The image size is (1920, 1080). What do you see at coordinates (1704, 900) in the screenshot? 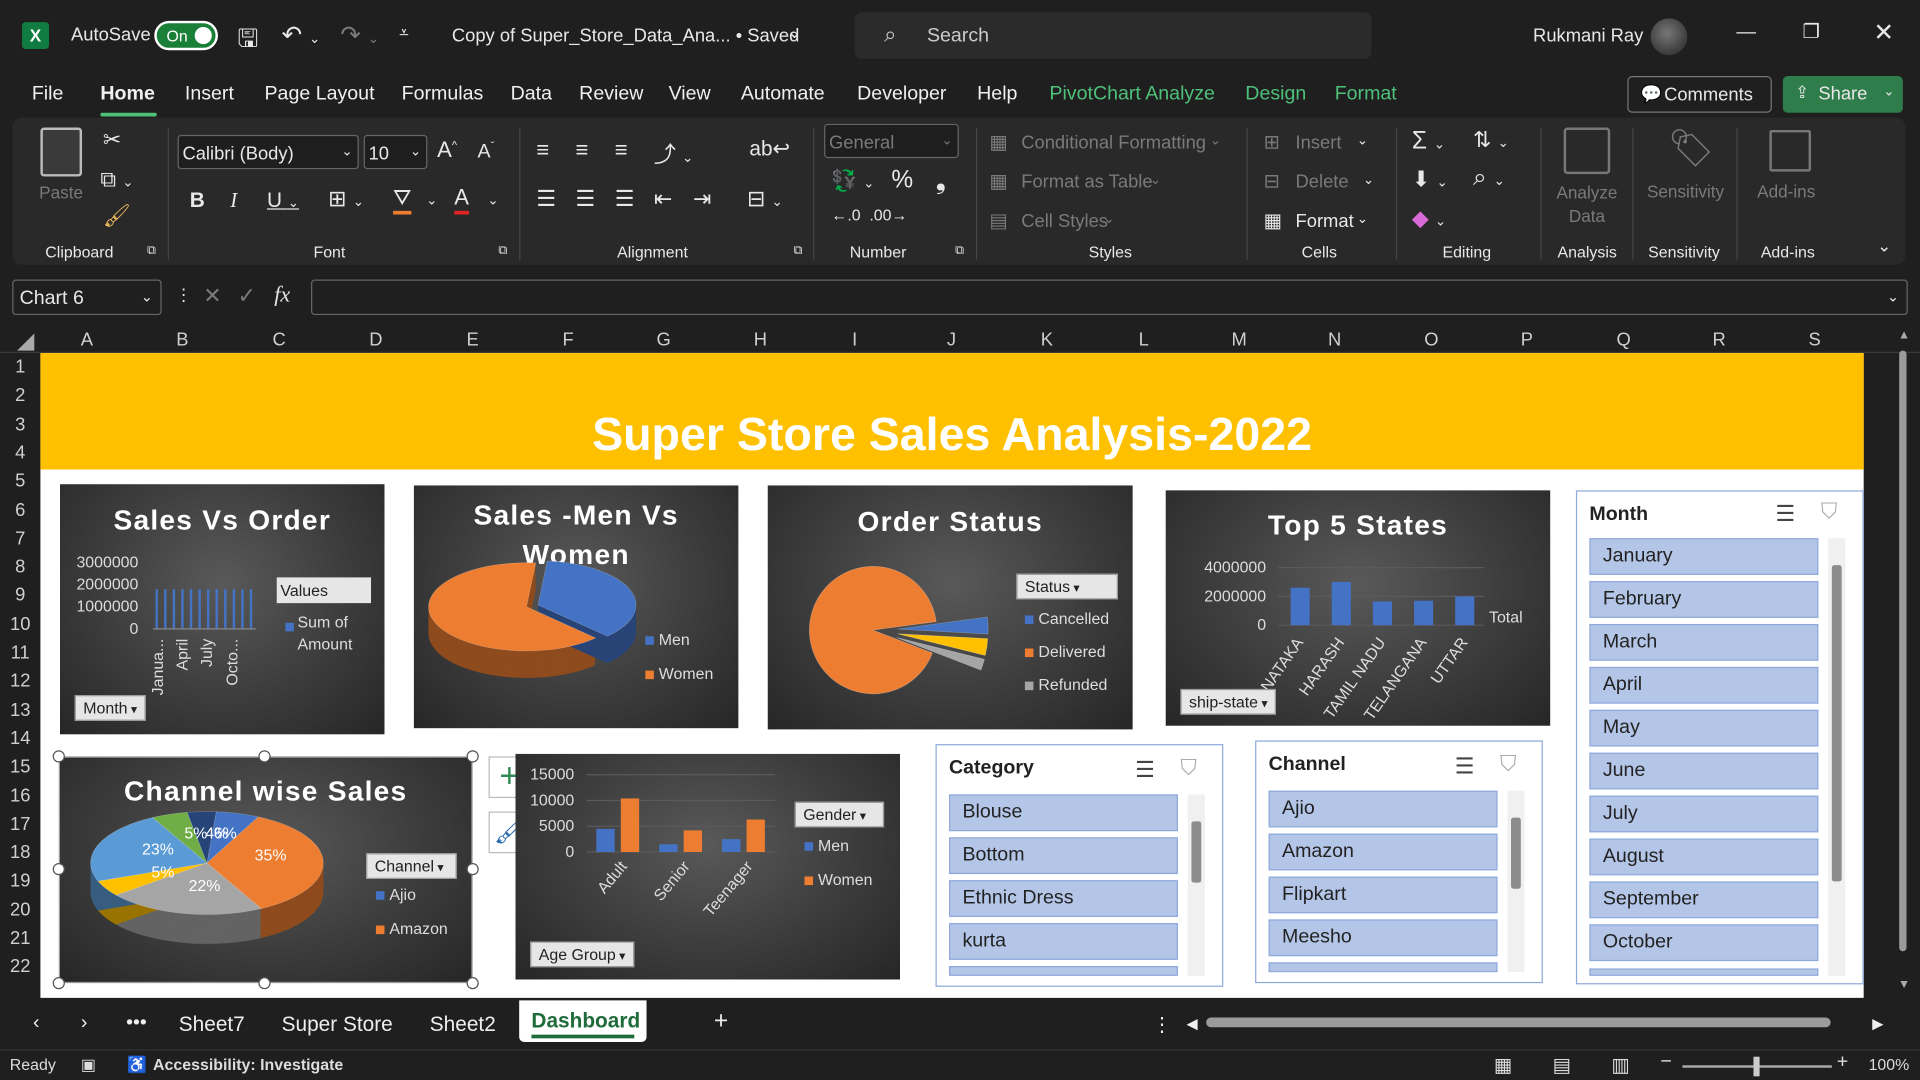
I see `slicer-item: September` at bounding box center [1704, 900].